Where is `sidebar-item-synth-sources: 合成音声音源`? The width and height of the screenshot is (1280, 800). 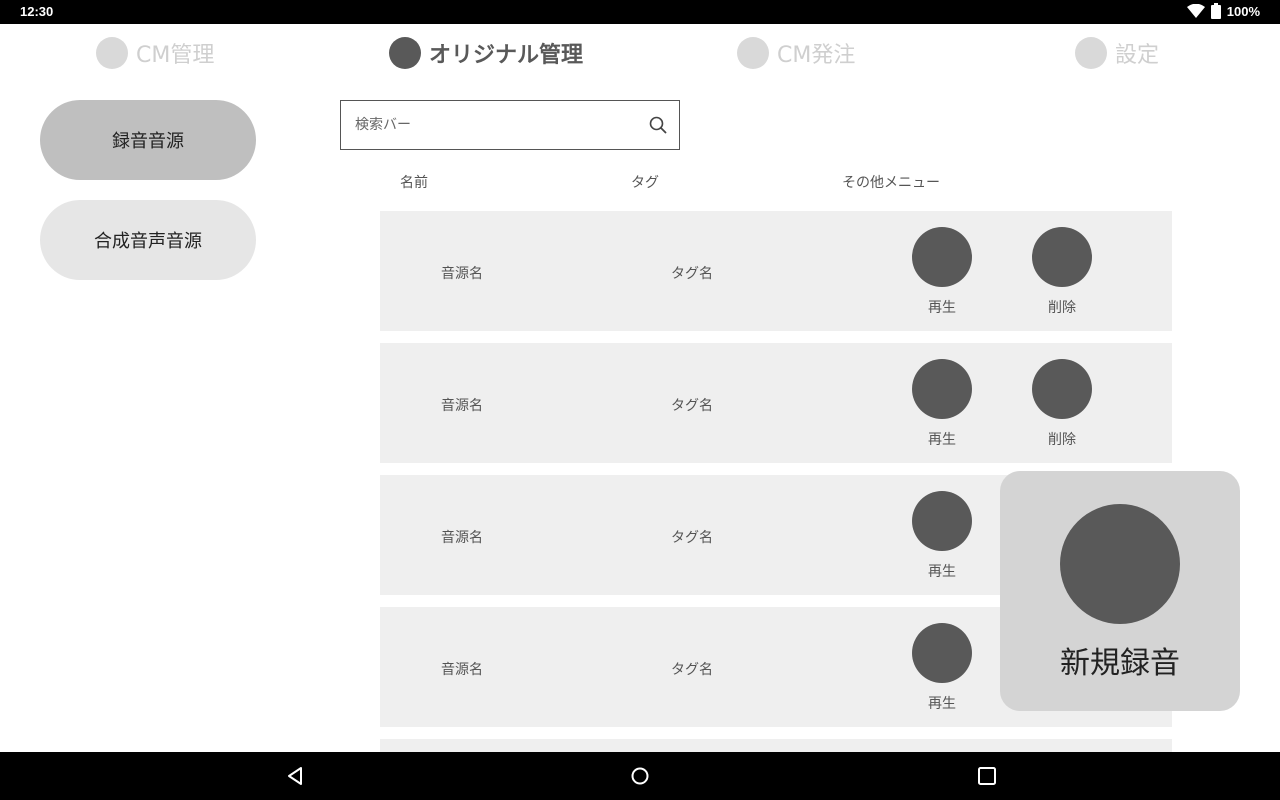 sidebar-item-synth-sources: 合成音声音源 is located at coordinates (148, 240).